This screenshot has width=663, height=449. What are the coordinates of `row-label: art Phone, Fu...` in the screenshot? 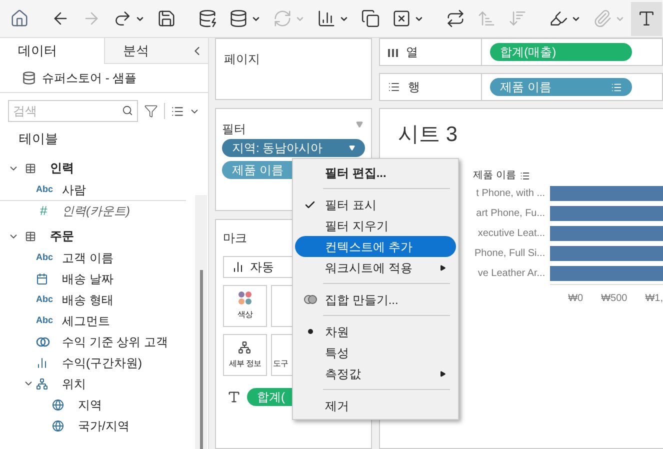 It's located at (511, 213).